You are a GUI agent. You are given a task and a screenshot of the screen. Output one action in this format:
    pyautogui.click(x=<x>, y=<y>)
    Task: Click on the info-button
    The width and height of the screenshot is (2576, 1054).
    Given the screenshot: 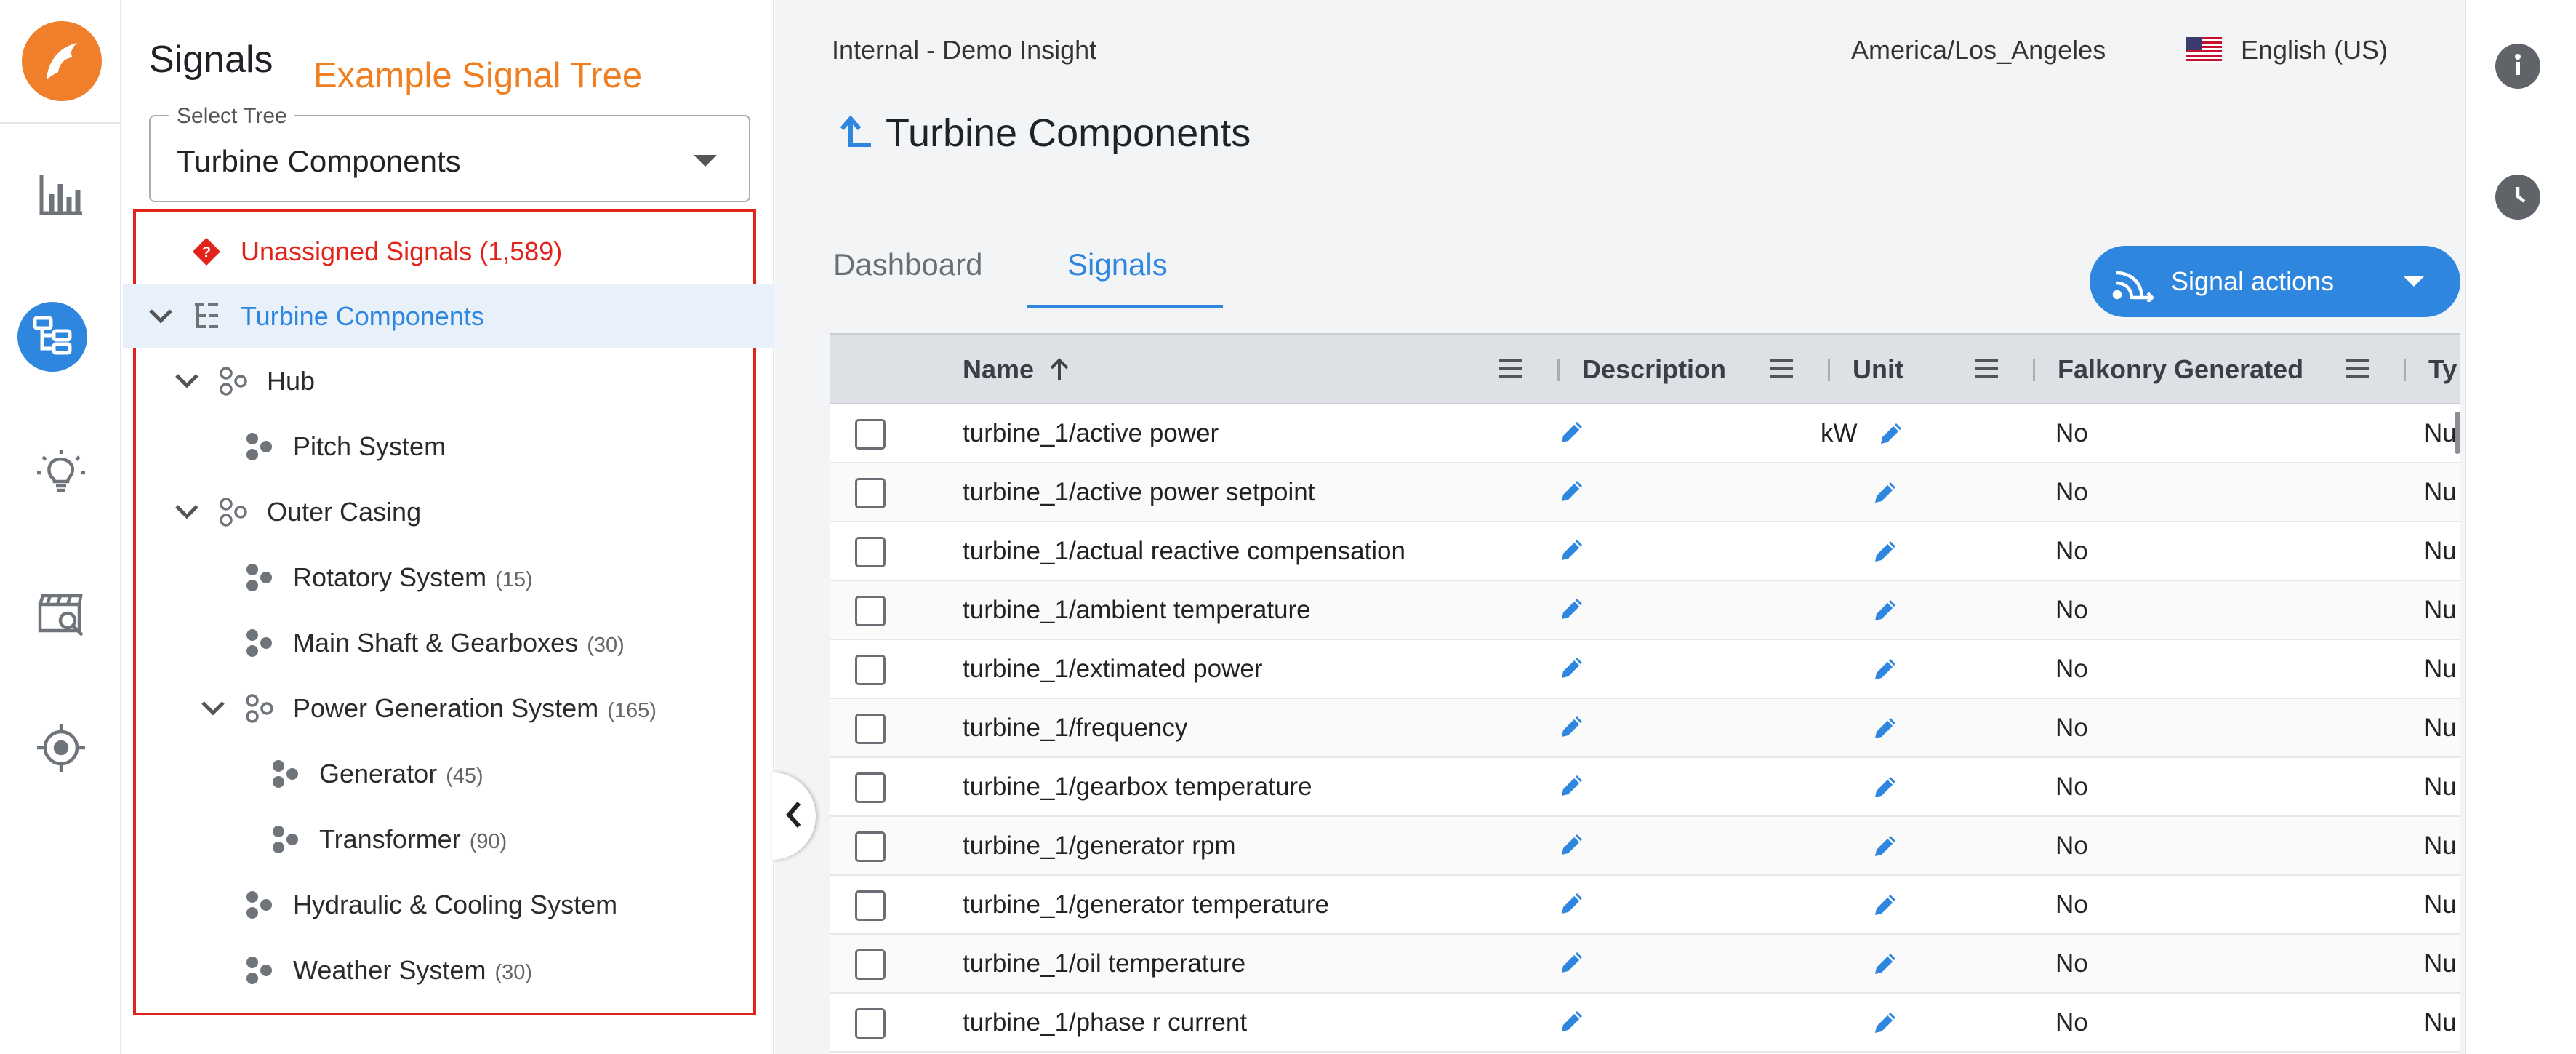 What is the action you would take?
    pyautogui.click(x=2517, y=66)
    